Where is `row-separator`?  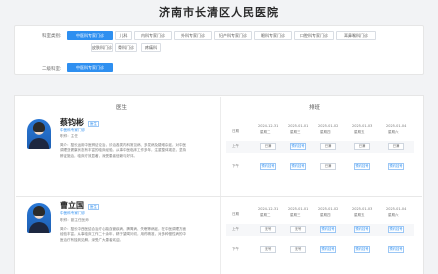 row-separator is located at coordinates (219, 196).